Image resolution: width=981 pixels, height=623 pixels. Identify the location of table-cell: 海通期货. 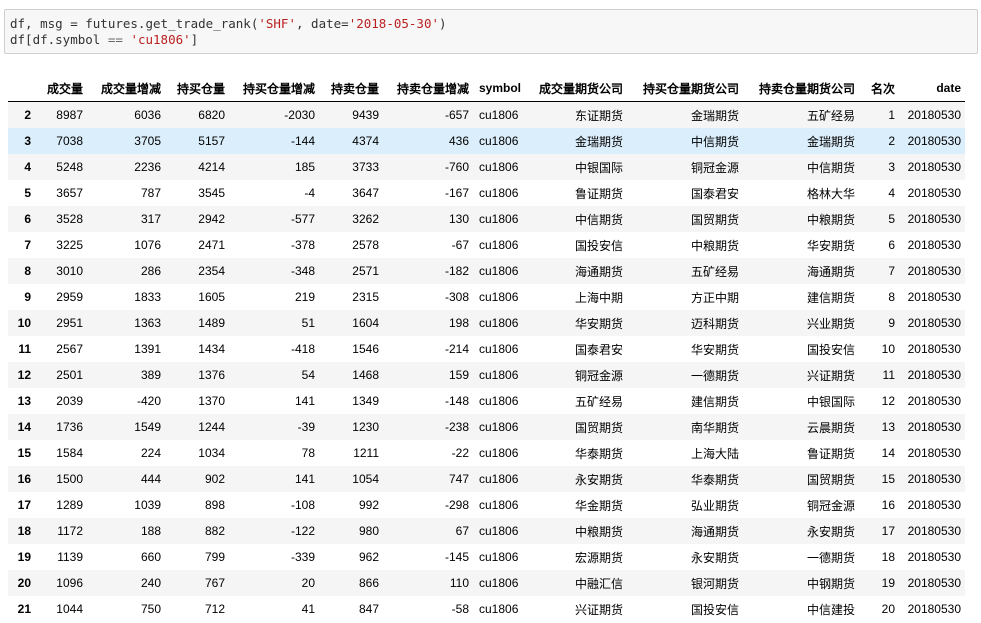
(830, 271).